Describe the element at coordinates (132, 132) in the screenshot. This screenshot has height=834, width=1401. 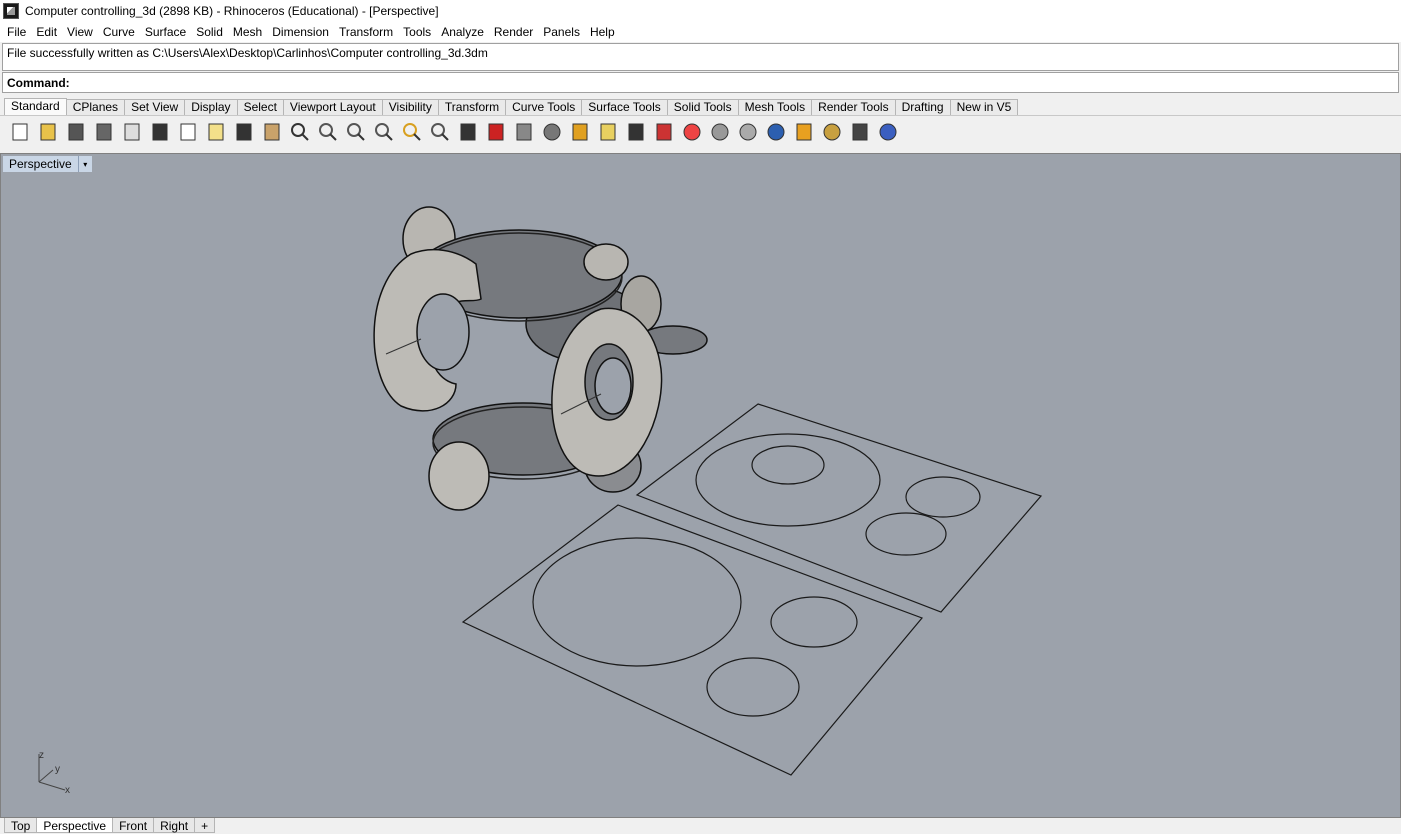
I see `import-icon` at that location.